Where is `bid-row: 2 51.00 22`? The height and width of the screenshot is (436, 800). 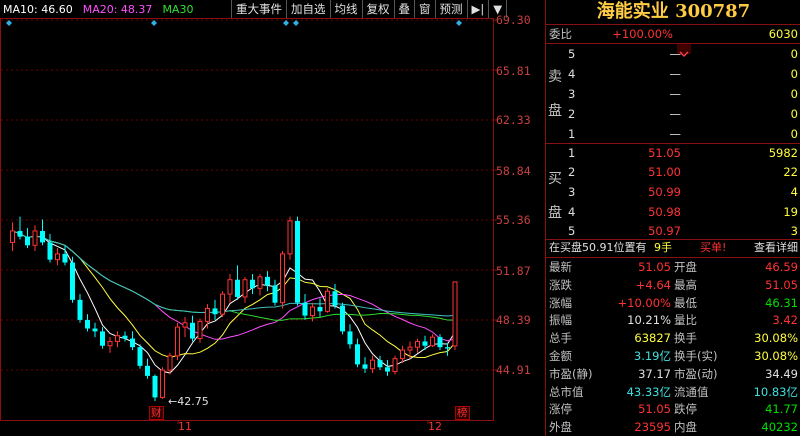 bid-row: 2 51.00 22 is located at coordinates (673, 172).